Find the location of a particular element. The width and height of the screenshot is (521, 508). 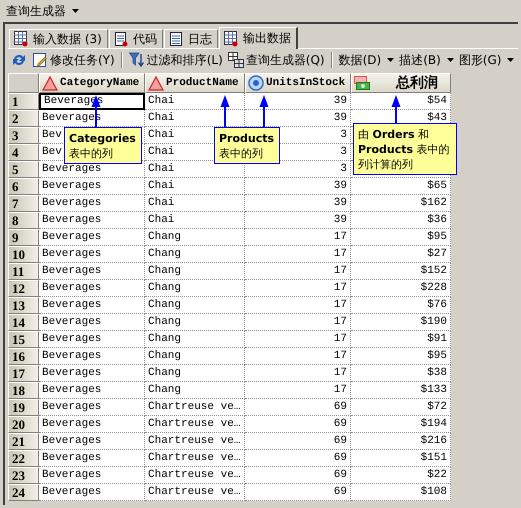

row-number: 4 is located at coordinates (23, 152).